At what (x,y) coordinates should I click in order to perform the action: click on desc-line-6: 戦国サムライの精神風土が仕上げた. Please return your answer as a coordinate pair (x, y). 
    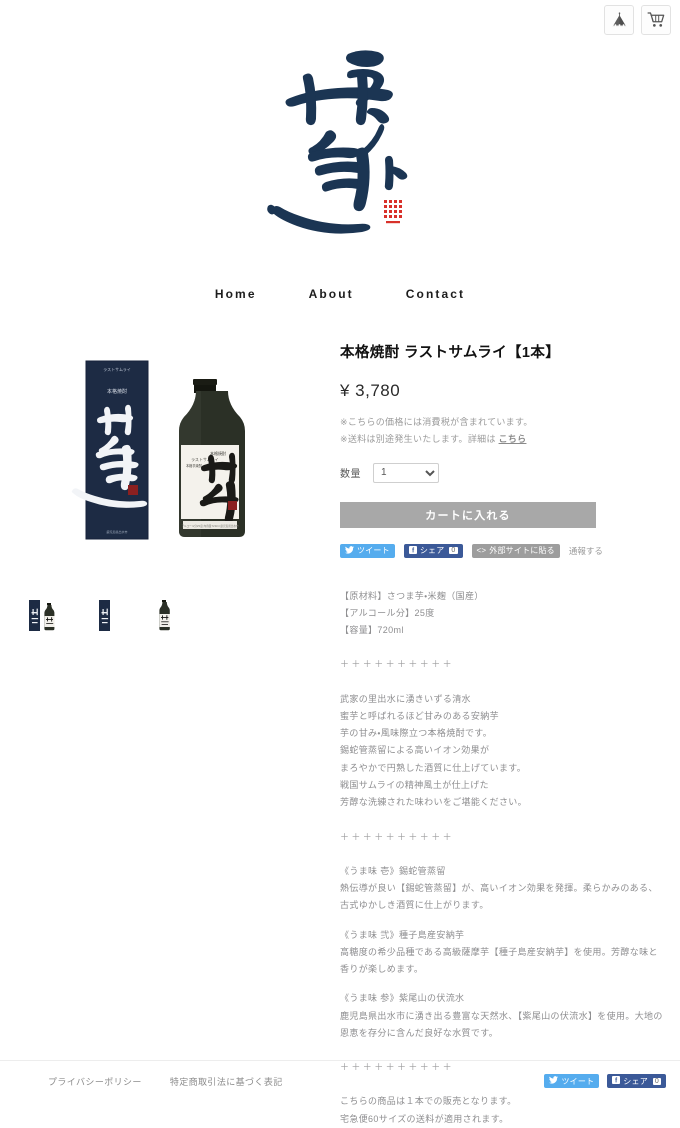
    Looking at the image, I should click on (414, 784).